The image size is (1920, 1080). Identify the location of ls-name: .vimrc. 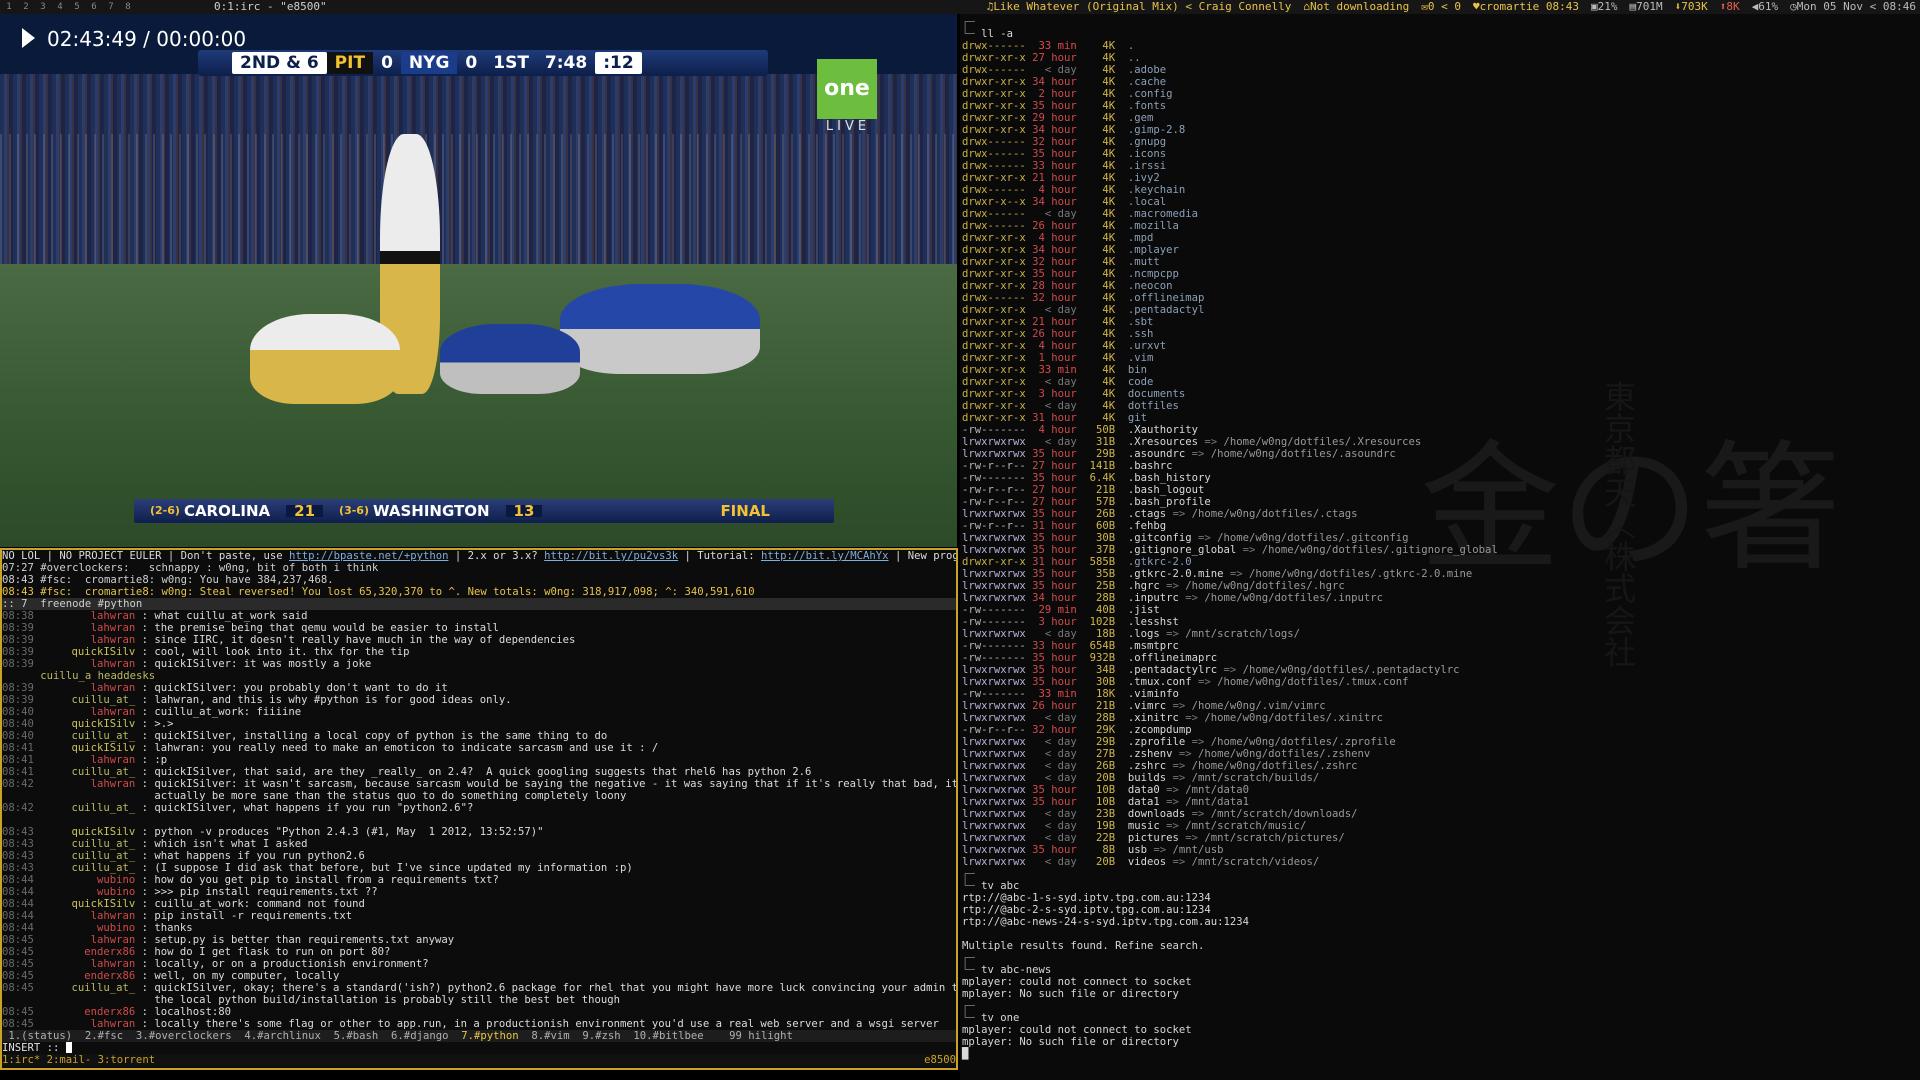
(1147, 706).